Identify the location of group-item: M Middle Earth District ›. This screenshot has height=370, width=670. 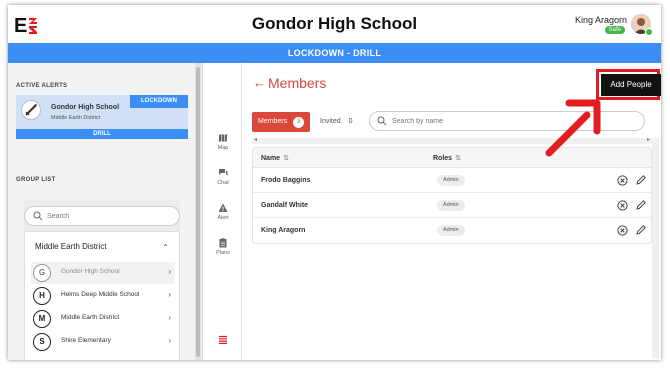
(103, 319).